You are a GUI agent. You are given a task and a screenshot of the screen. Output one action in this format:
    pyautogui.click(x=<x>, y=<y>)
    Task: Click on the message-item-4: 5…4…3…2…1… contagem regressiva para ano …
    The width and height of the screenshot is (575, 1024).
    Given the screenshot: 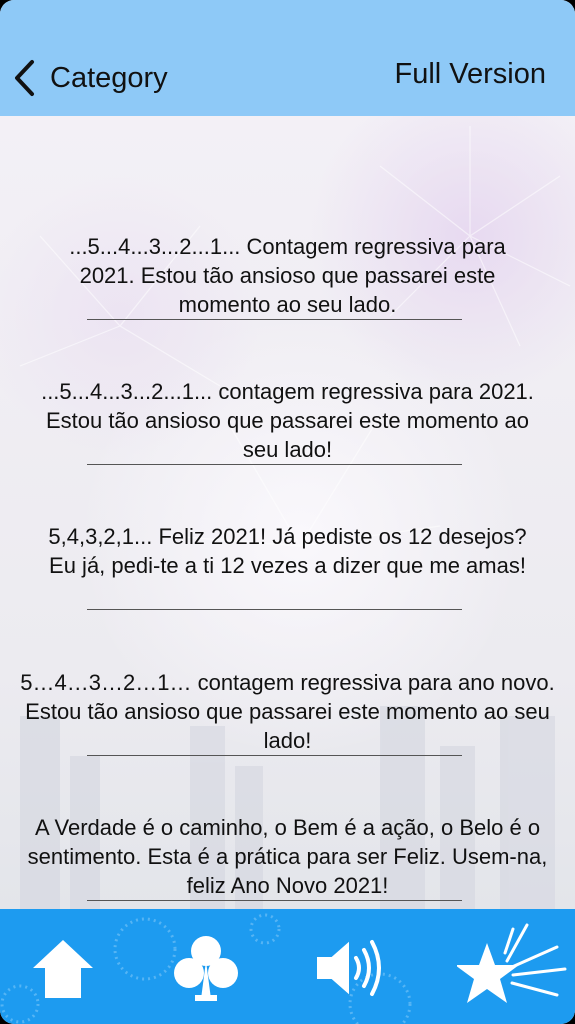 What is the action you would take?
    pyautogui.click(x=287, y=712)
    